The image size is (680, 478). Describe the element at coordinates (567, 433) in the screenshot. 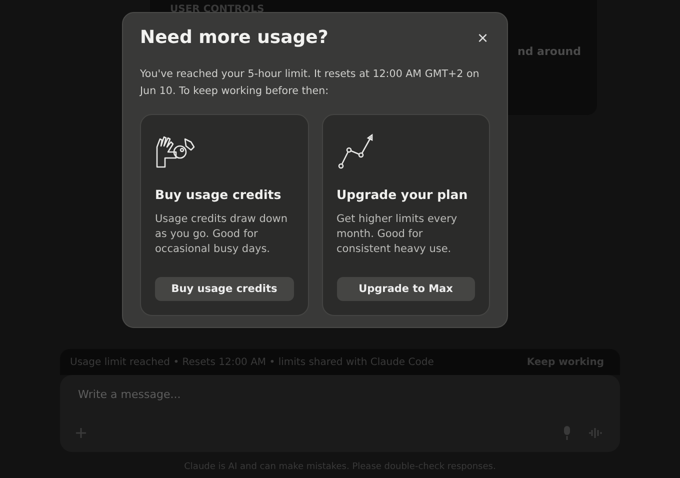

I see `microphone-icon` at that location.